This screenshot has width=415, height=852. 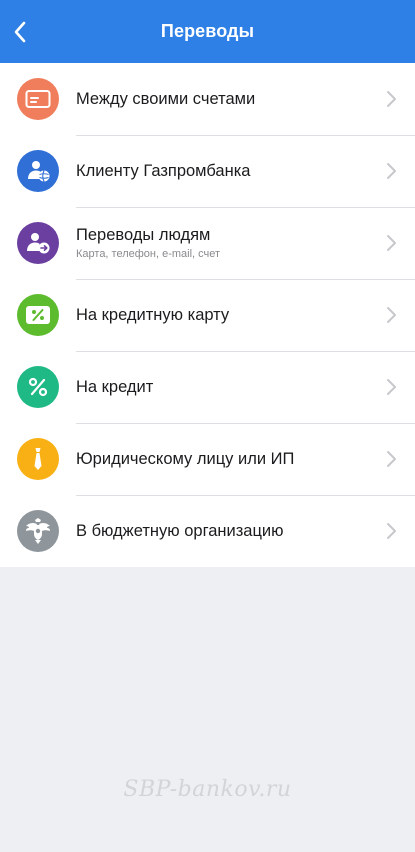 I want to click on option-text: Клиенту Газпромбанка, so click(x=223, y=171).